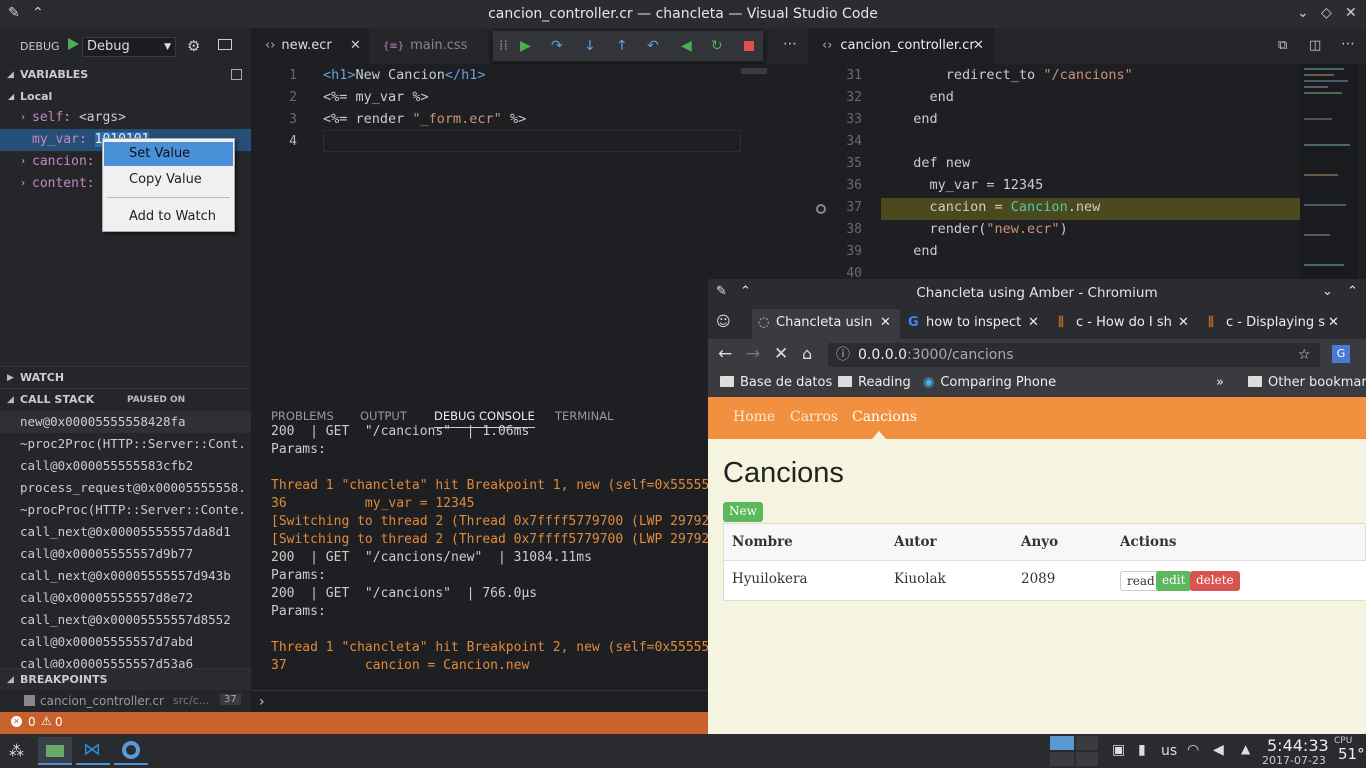 Image resolution: width=1366 pixels, height=768 pixels. What do you see at coordinates (1245, 749) in the screenshot?
I see `tray-expand-icon: ▲` at bounding box center [1245, 749].